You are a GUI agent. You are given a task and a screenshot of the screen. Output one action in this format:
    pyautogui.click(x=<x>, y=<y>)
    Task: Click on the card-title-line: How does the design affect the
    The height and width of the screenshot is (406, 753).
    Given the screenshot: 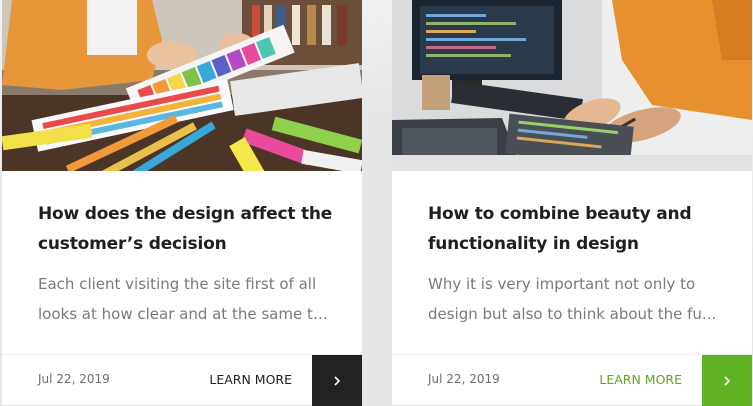 What is the action you would take?
    pyautogui.click(x=185, y=214)
    